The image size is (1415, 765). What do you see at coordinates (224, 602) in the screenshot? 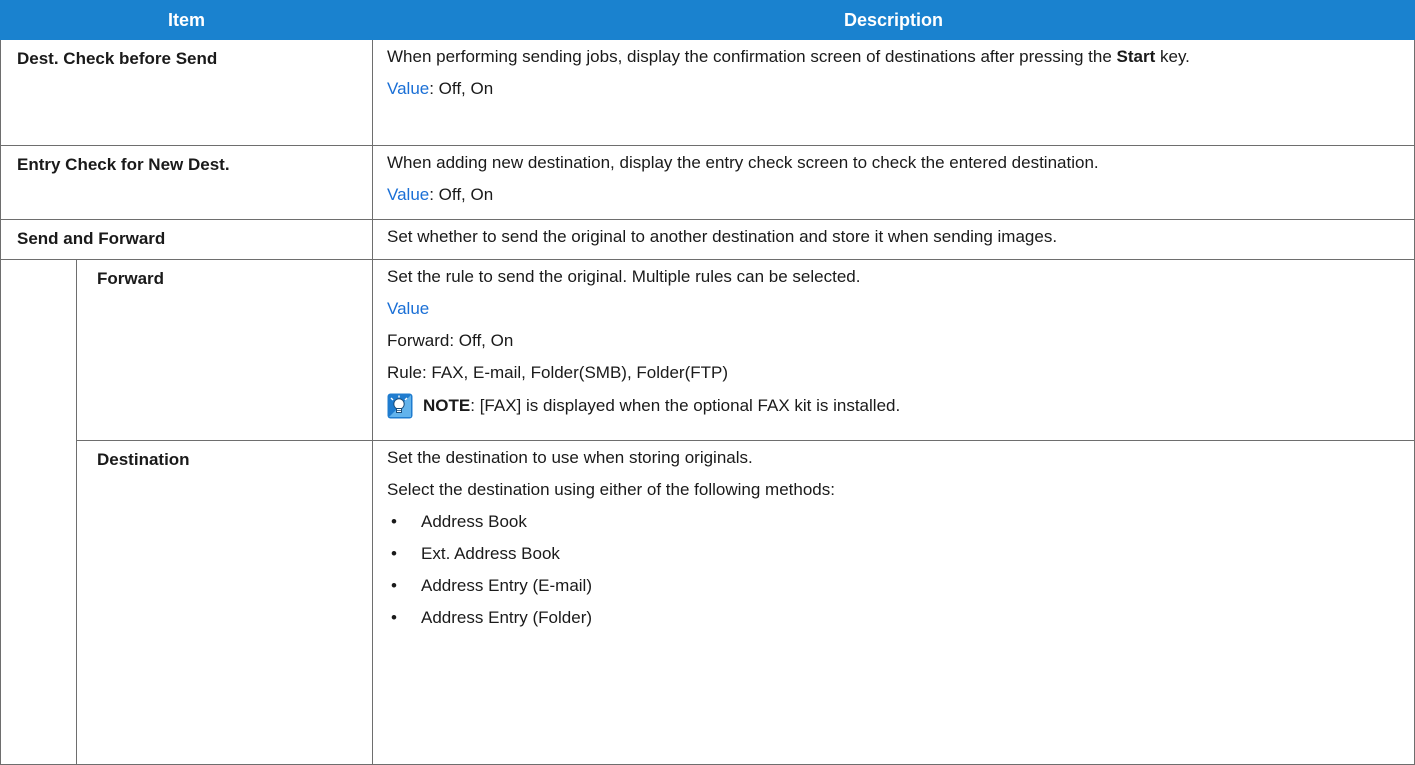
I see `item-cell: Destination` at bounding box center [224, 602].